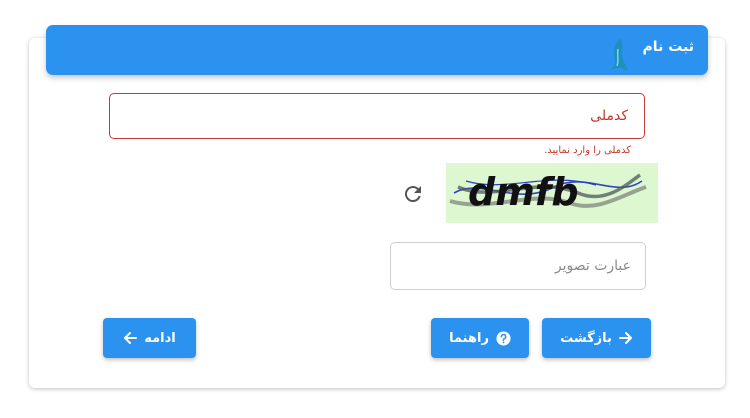 The width and height of the screenshot is (750, 418). I want to click on page-title: ثبت نام, so click(668, 47).